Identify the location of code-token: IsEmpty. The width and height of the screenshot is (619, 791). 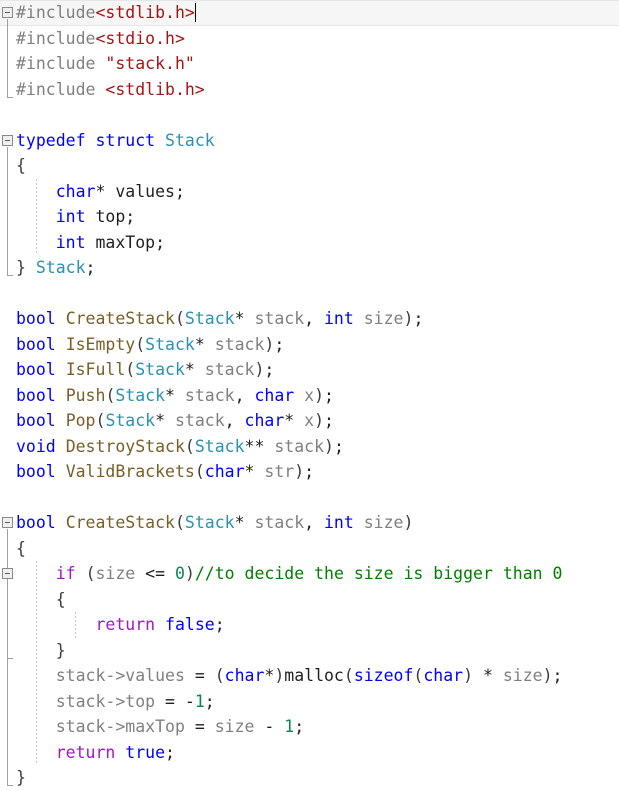
(100, 344).